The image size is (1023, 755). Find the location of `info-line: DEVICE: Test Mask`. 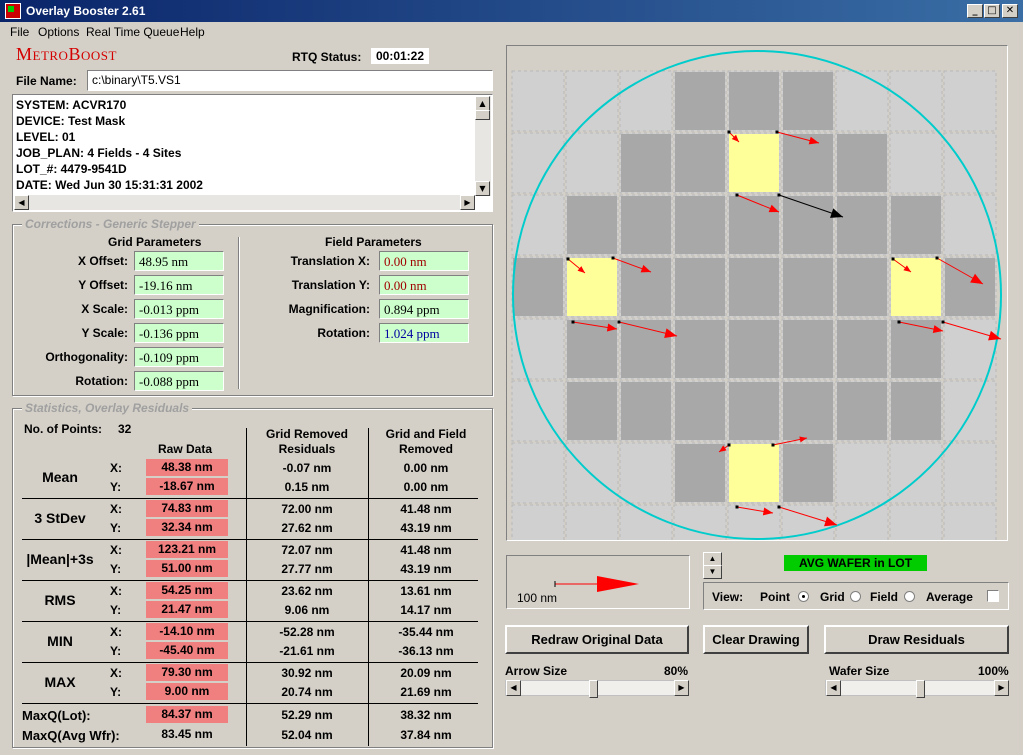

info-line: DEVICE: Test Mask is located at coordinates (71, 121).